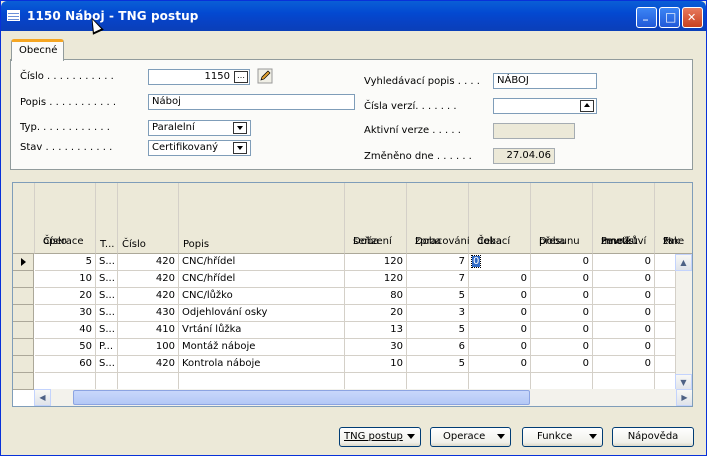 The image size is (707, 456). What do you see at coordinates (65, 279) in the screenshot?
I see `cell-op: 10` at bounding box center [65, 279].